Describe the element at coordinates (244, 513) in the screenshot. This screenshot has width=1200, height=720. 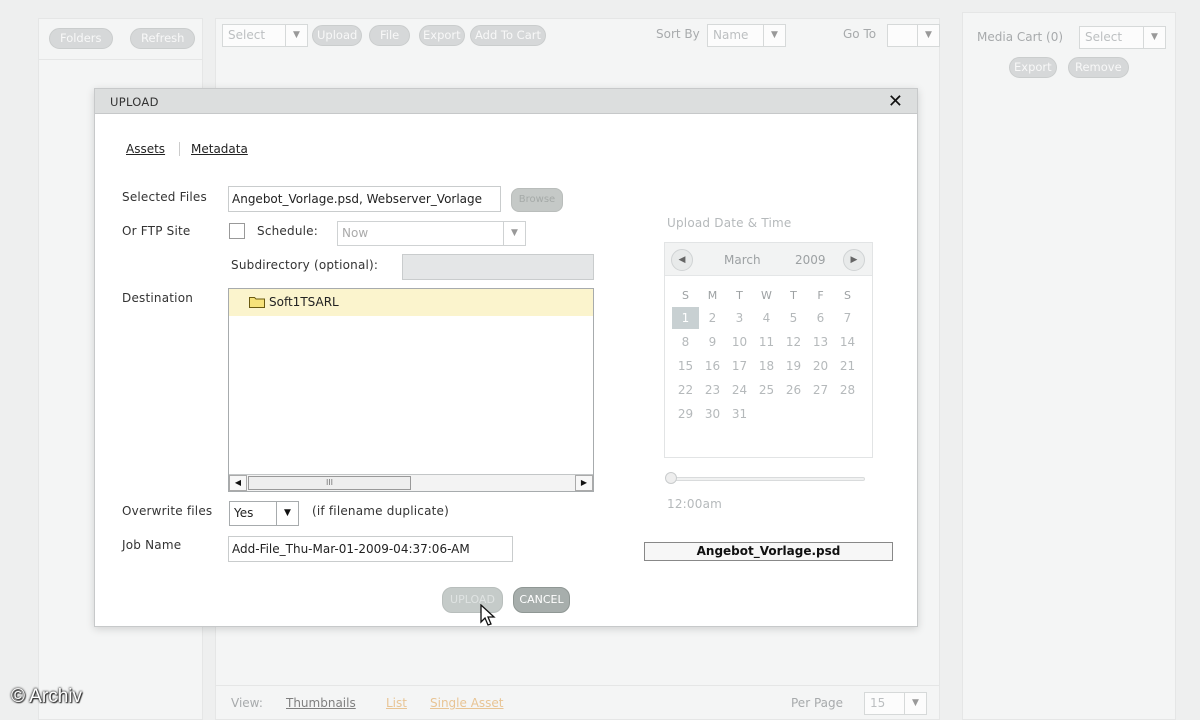
I see `overwrite-value: Yes` at that location.